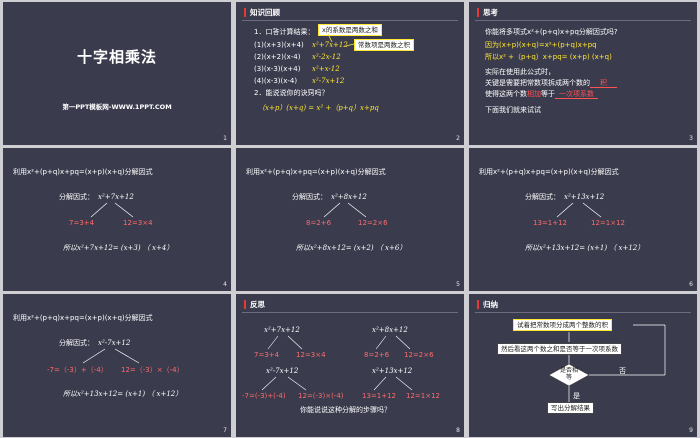 This screenshot has height=438, width=700. I want to click on slide-number: 8, so click(458, 430).